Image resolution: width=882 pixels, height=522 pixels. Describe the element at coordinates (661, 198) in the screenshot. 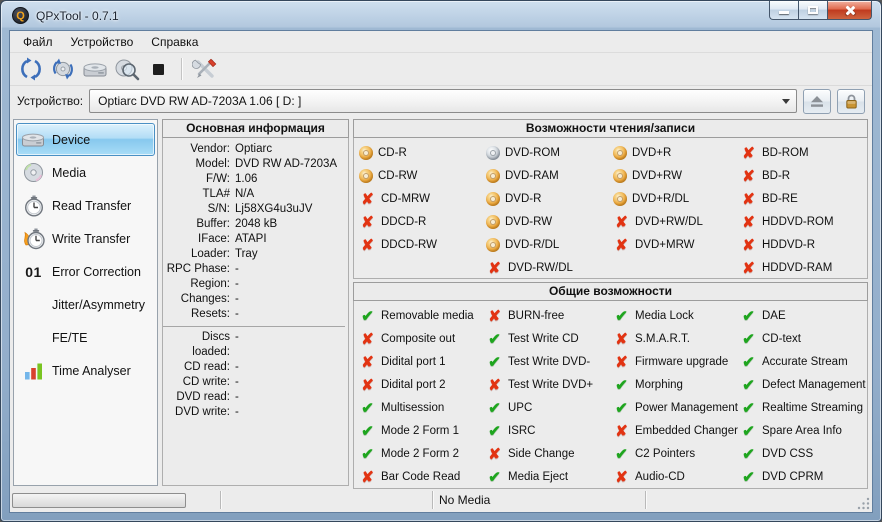

I see `capability-label: DVD+R/DL` at that location.